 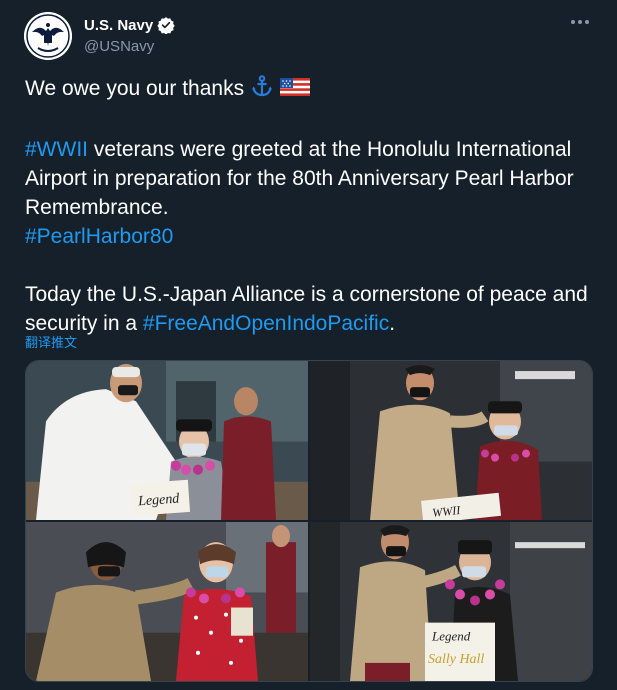 What do you see at coordinates (294, 91) in the screenshot?
I see `us-flag-emoji-icon` at bounding box center [294, 91].